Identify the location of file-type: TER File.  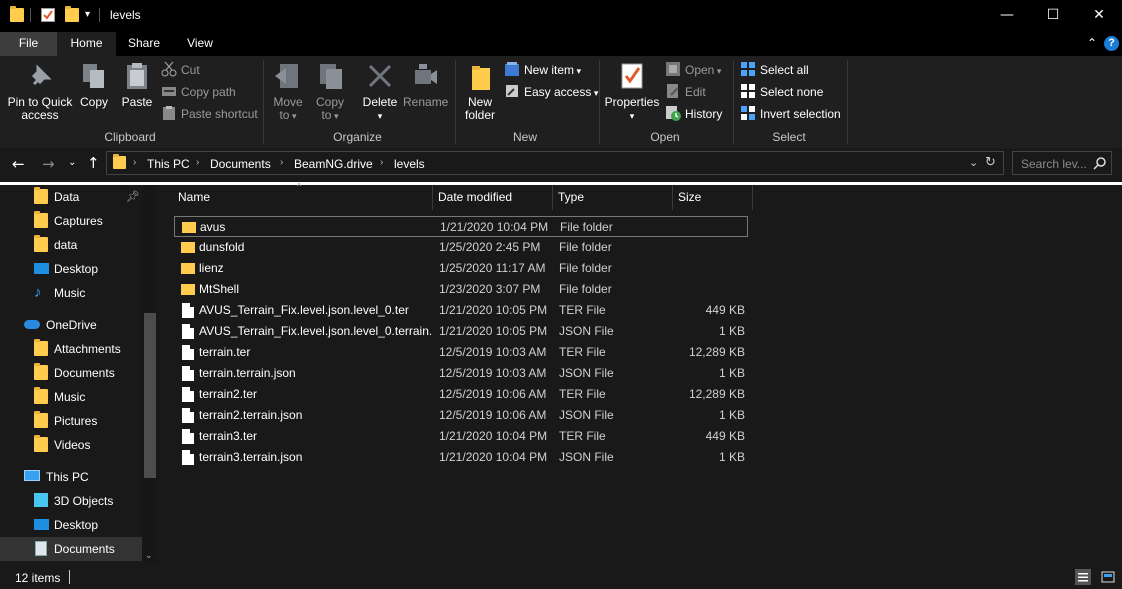
(582, 436).